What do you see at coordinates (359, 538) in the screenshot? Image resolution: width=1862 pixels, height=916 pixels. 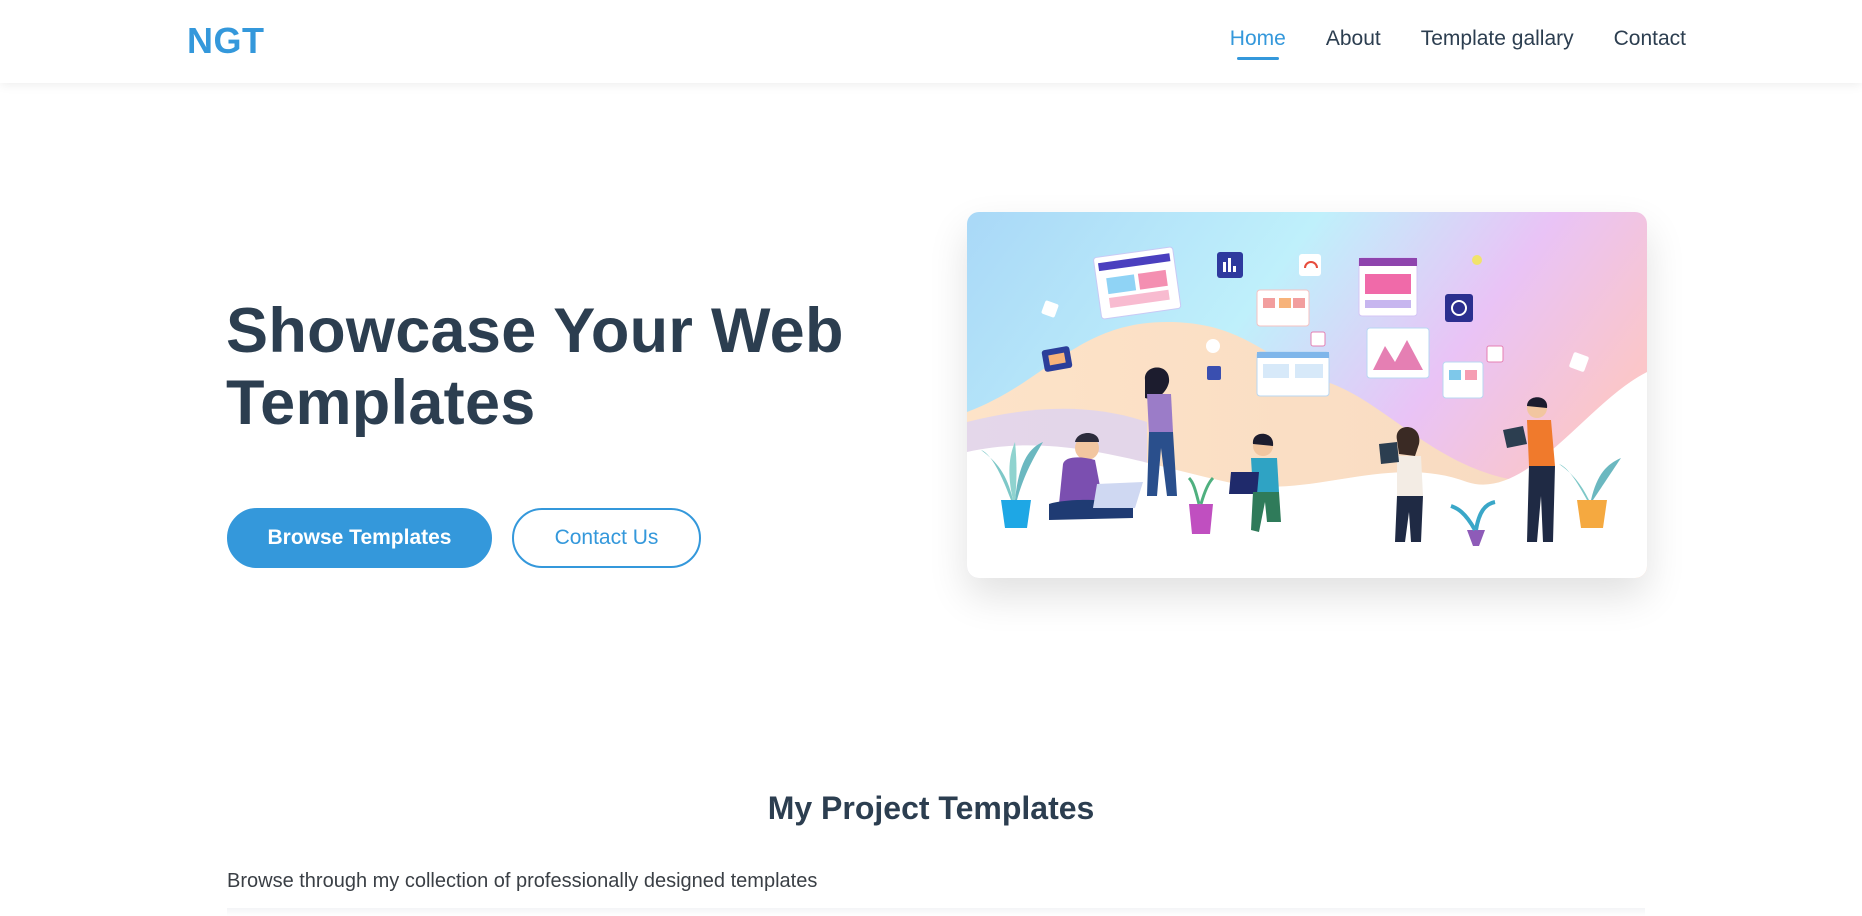 I see `browse-templates-button: Browse Templates` at bounding box center [359, 538].